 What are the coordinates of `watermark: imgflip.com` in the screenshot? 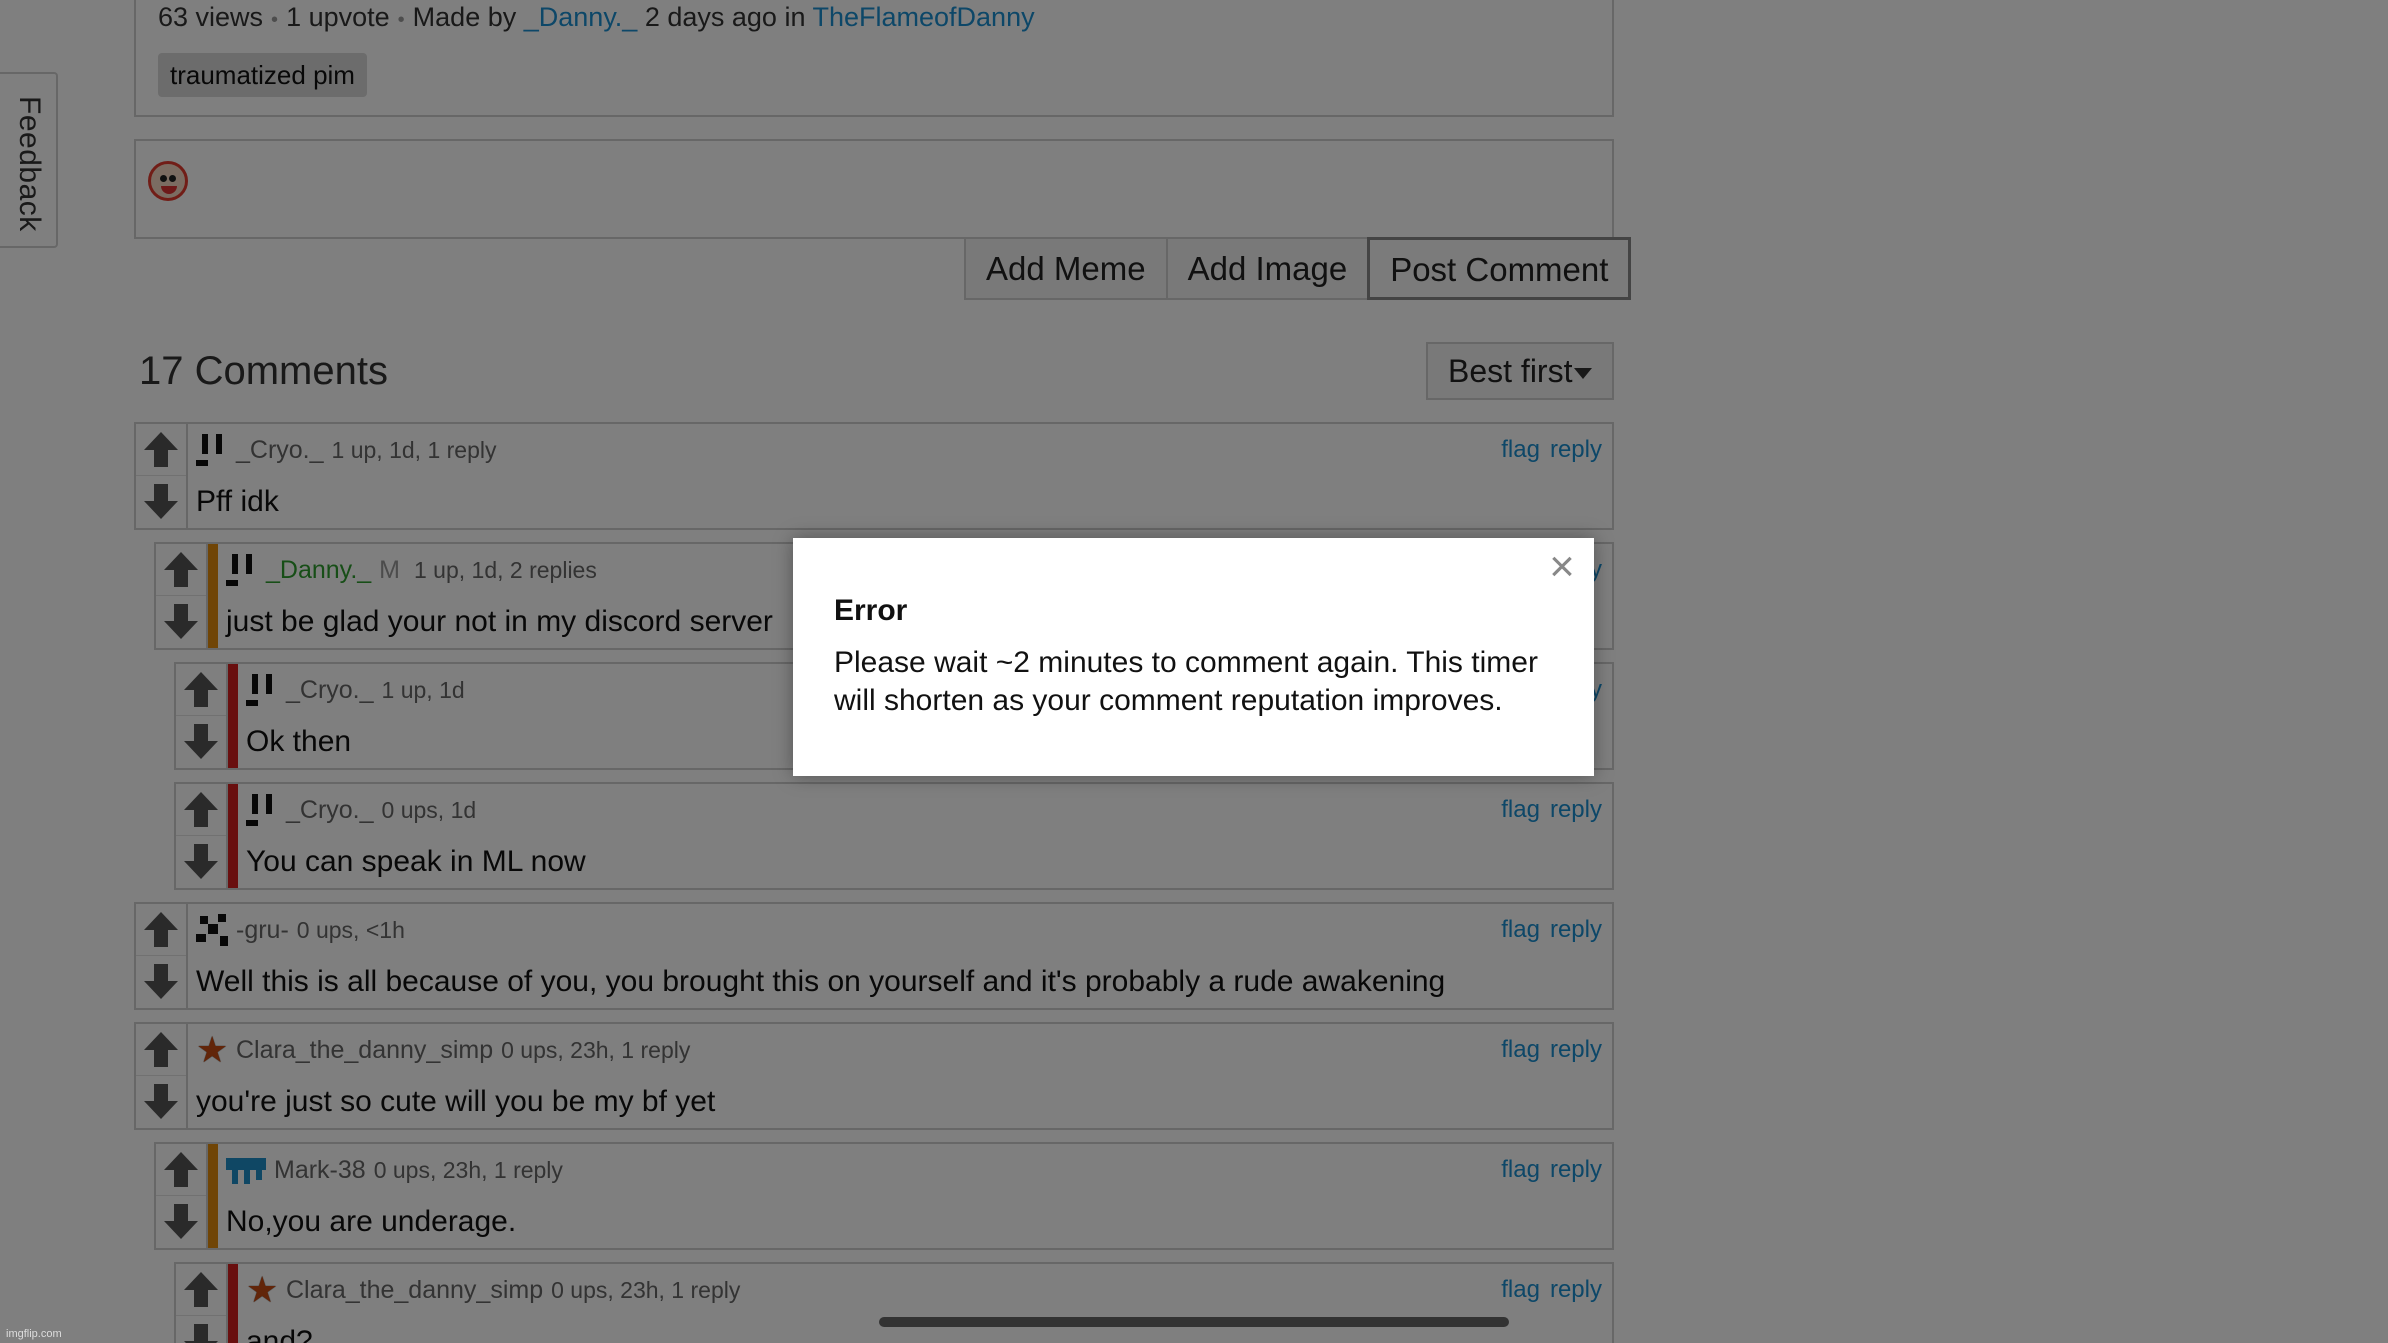 It's located at (34, 1334).